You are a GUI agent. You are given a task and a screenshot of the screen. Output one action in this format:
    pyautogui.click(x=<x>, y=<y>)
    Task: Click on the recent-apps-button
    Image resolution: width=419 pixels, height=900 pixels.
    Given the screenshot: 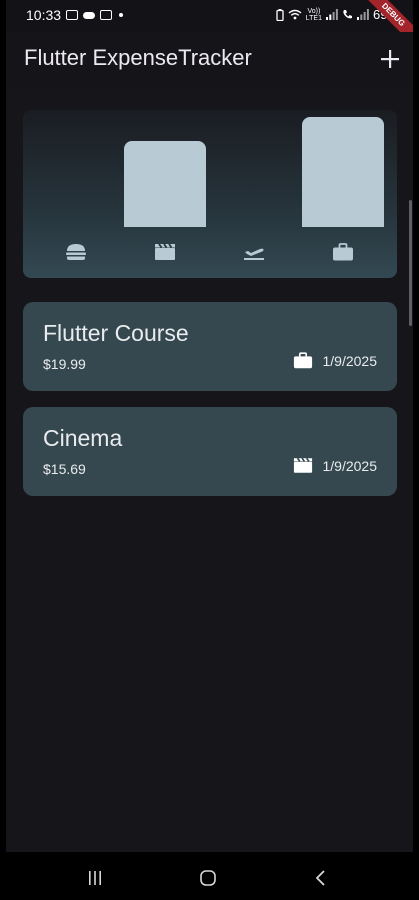 What is the action you would take?
    pyautogui.click(x=95, y=878)
    